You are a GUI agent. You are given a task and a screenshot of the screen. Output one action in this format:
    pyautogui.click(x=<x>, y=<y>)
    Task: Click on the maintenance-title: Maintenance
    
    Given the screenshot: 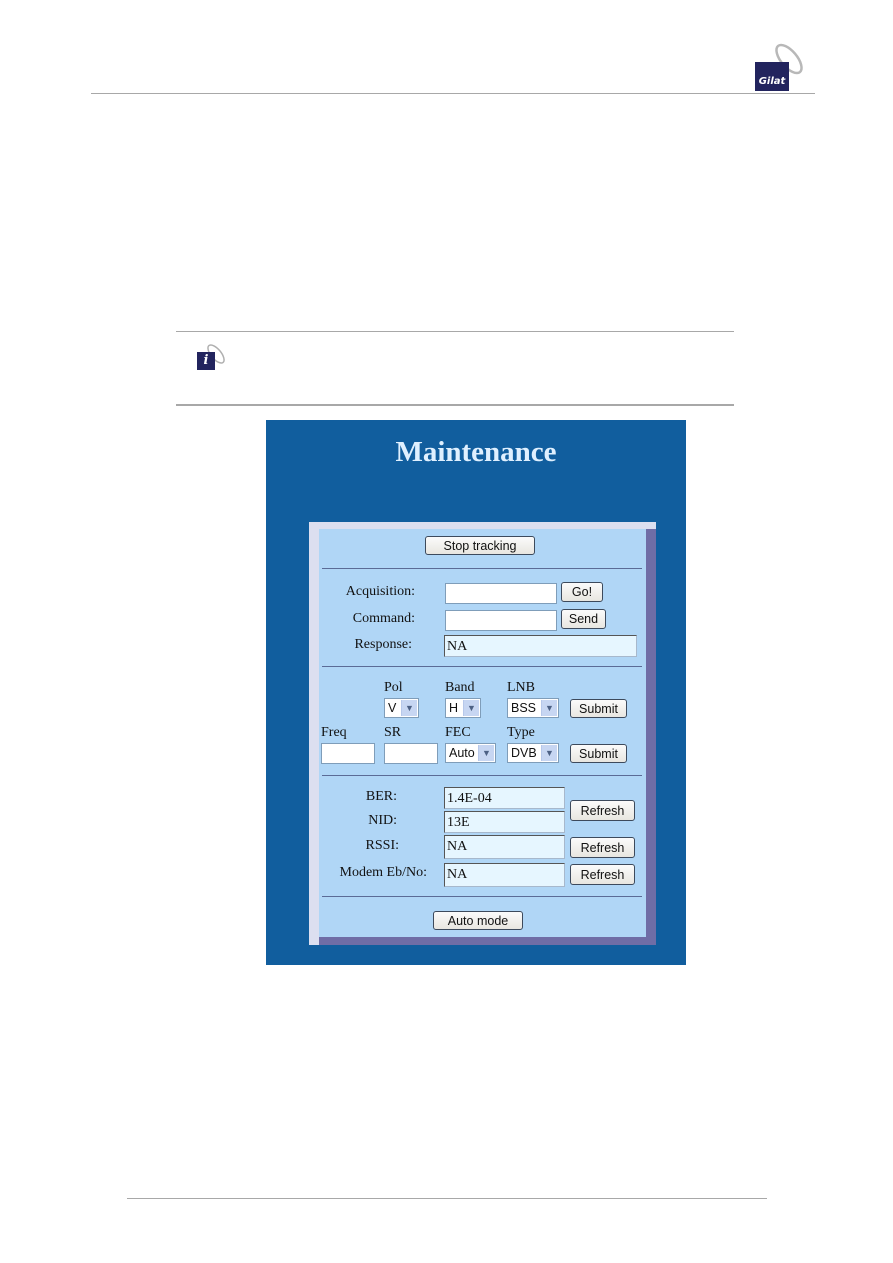 What is the action you would take?
    pyautogui.click(x=476, y=452)
    